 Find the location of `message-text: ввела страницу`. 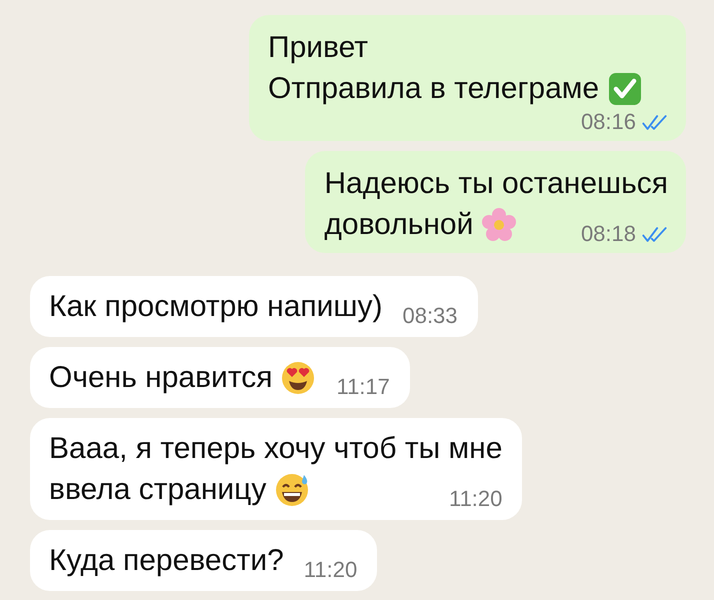

message-text: ввела страницу is located at coordinates (157, 490).